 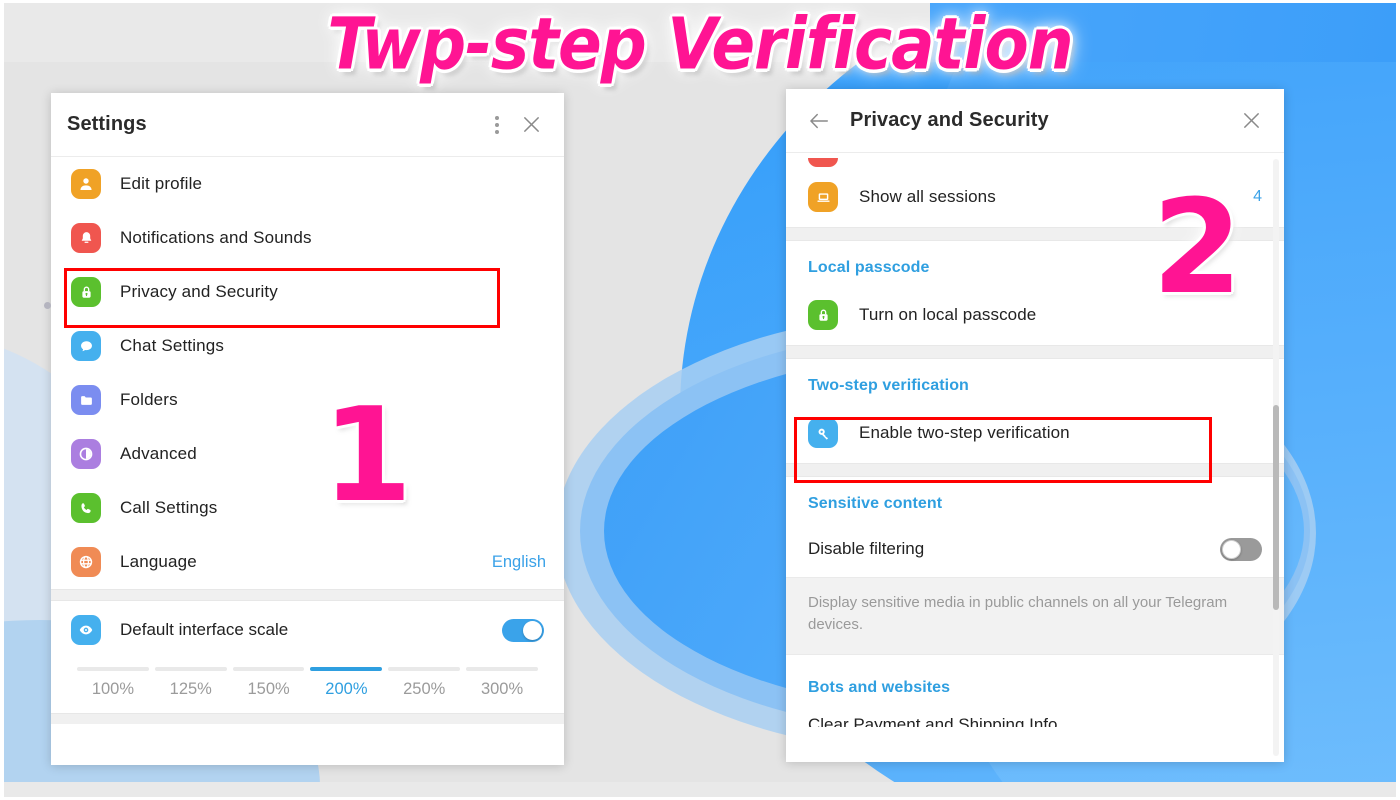 What do you see at coordinates (307, 454) in the screenshot?
I see `sidebar-item-advanced: Advanced` at bounding box center [307, 454].